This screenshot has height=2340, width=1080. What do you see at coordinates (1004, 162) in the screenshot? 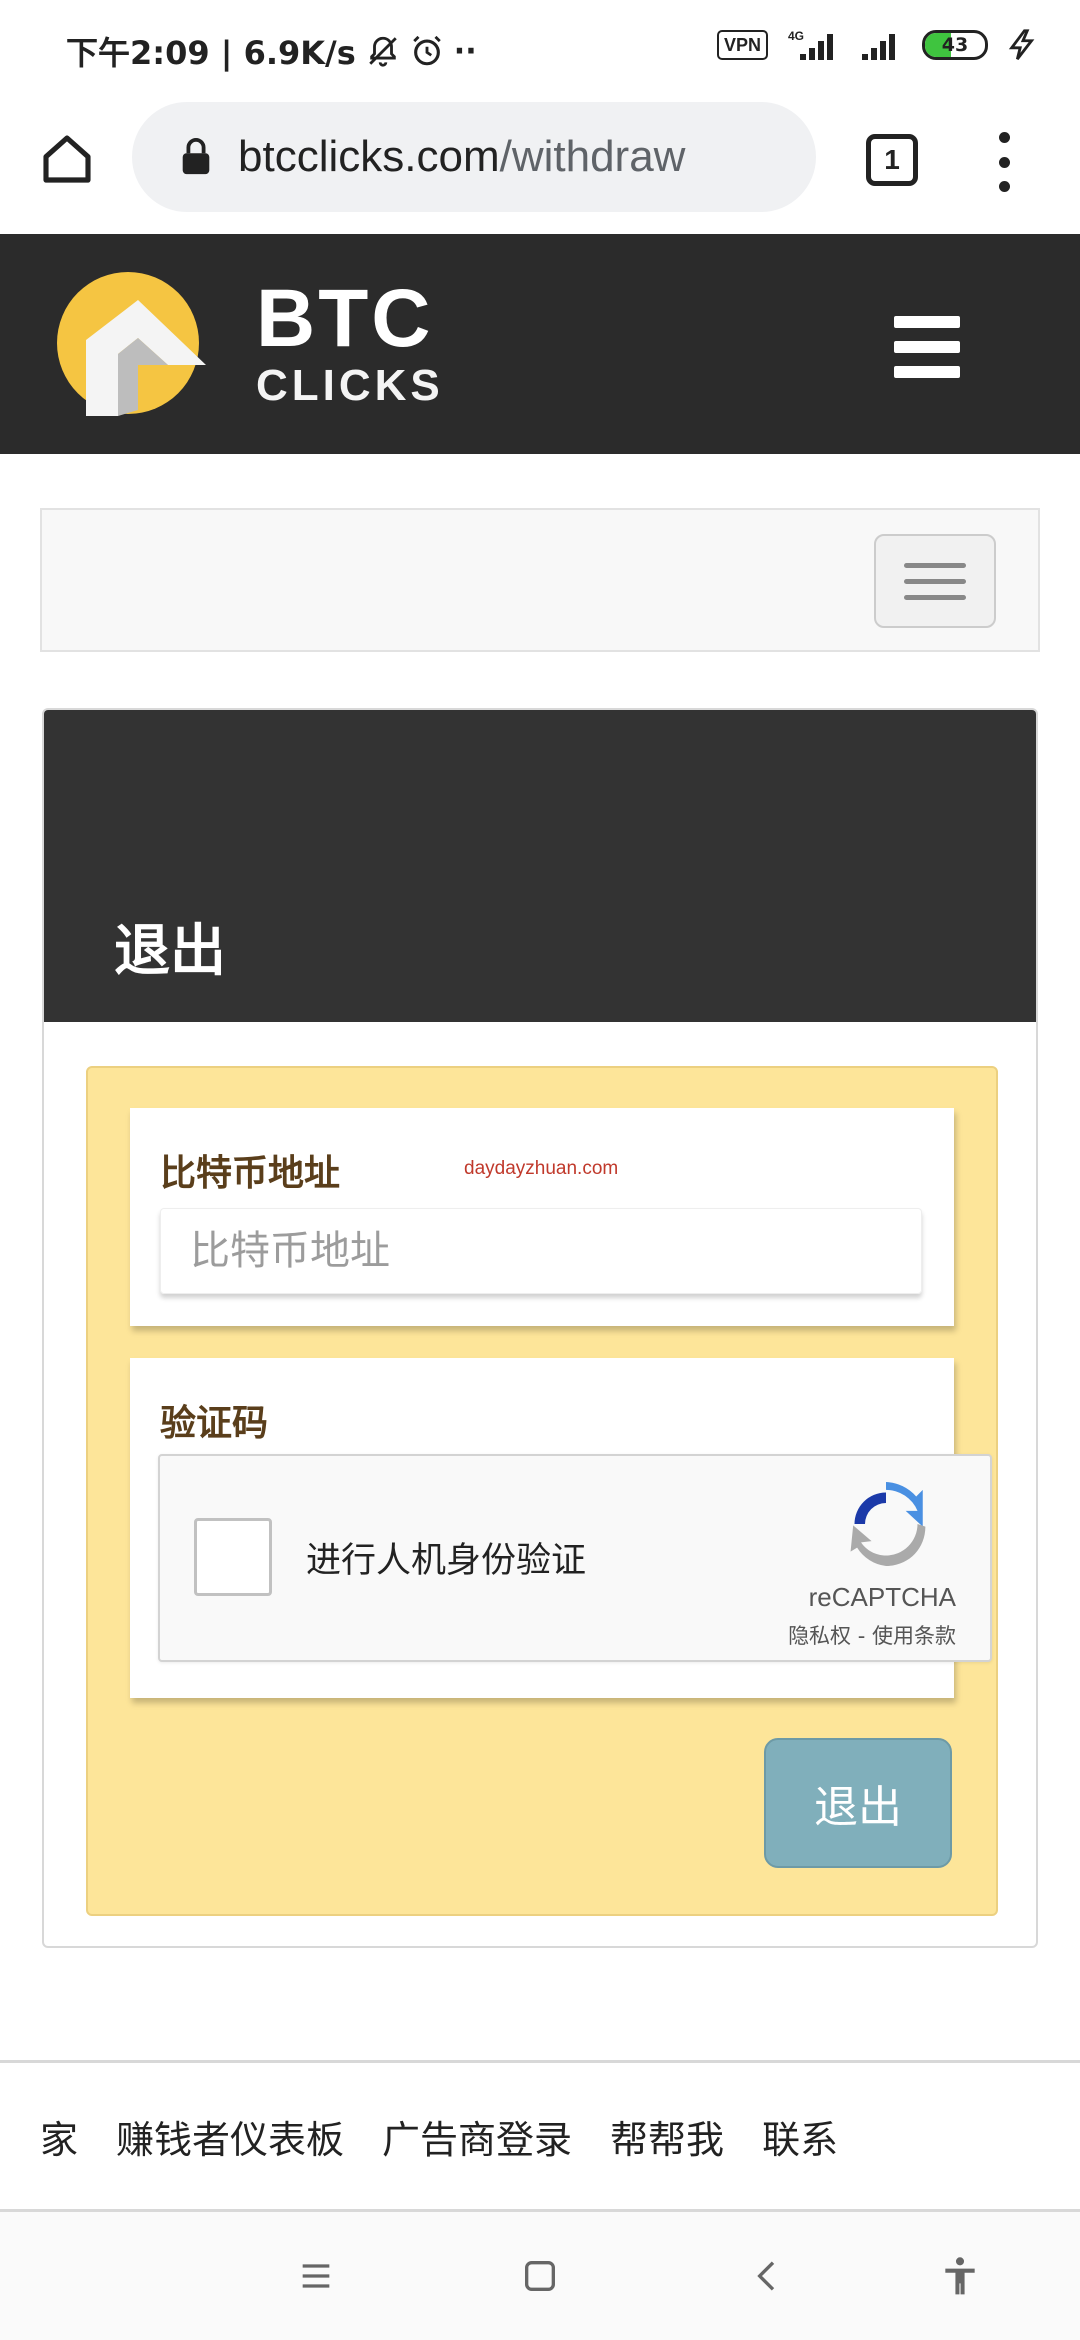
I see `more-vert-icon` at bounding box center [1004, 162].